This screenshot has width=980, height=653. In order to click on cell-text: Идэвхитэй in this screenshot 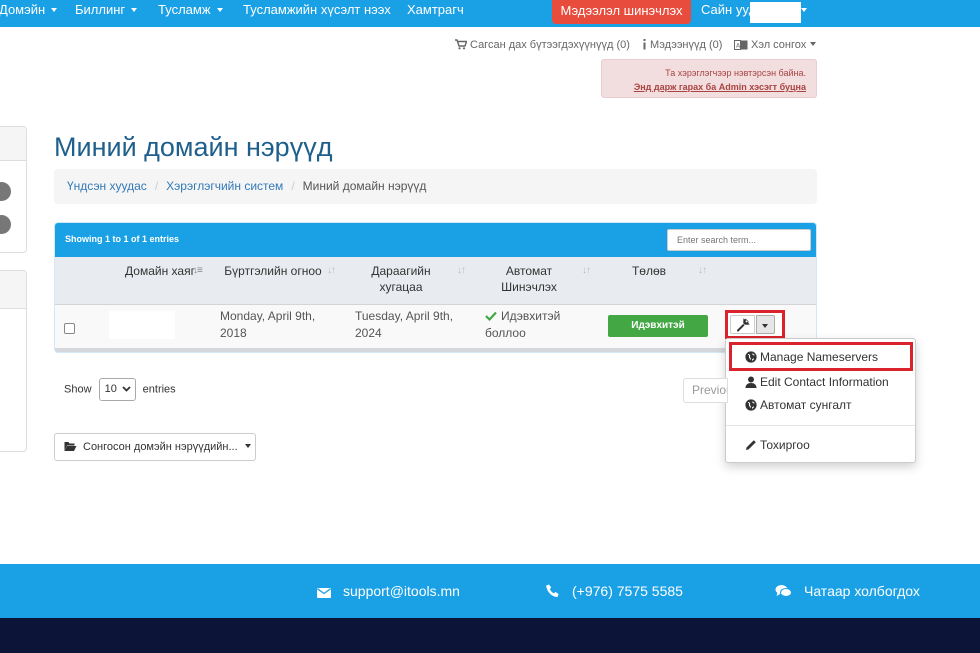, I will do `click(531, 316)`.